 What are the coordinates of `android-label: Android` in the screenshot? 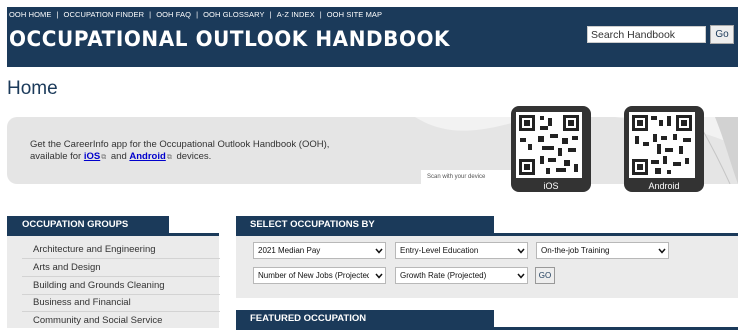 It's located at (664, 186).